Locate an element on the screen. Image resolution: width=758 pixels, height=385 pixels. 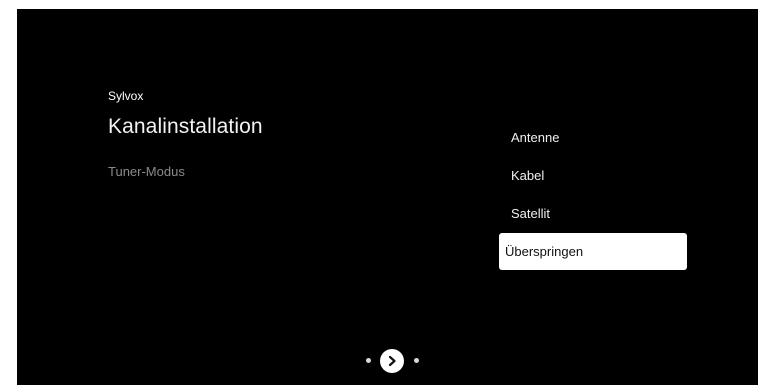
pager-dot-previous is located at coordinates (368, 360).